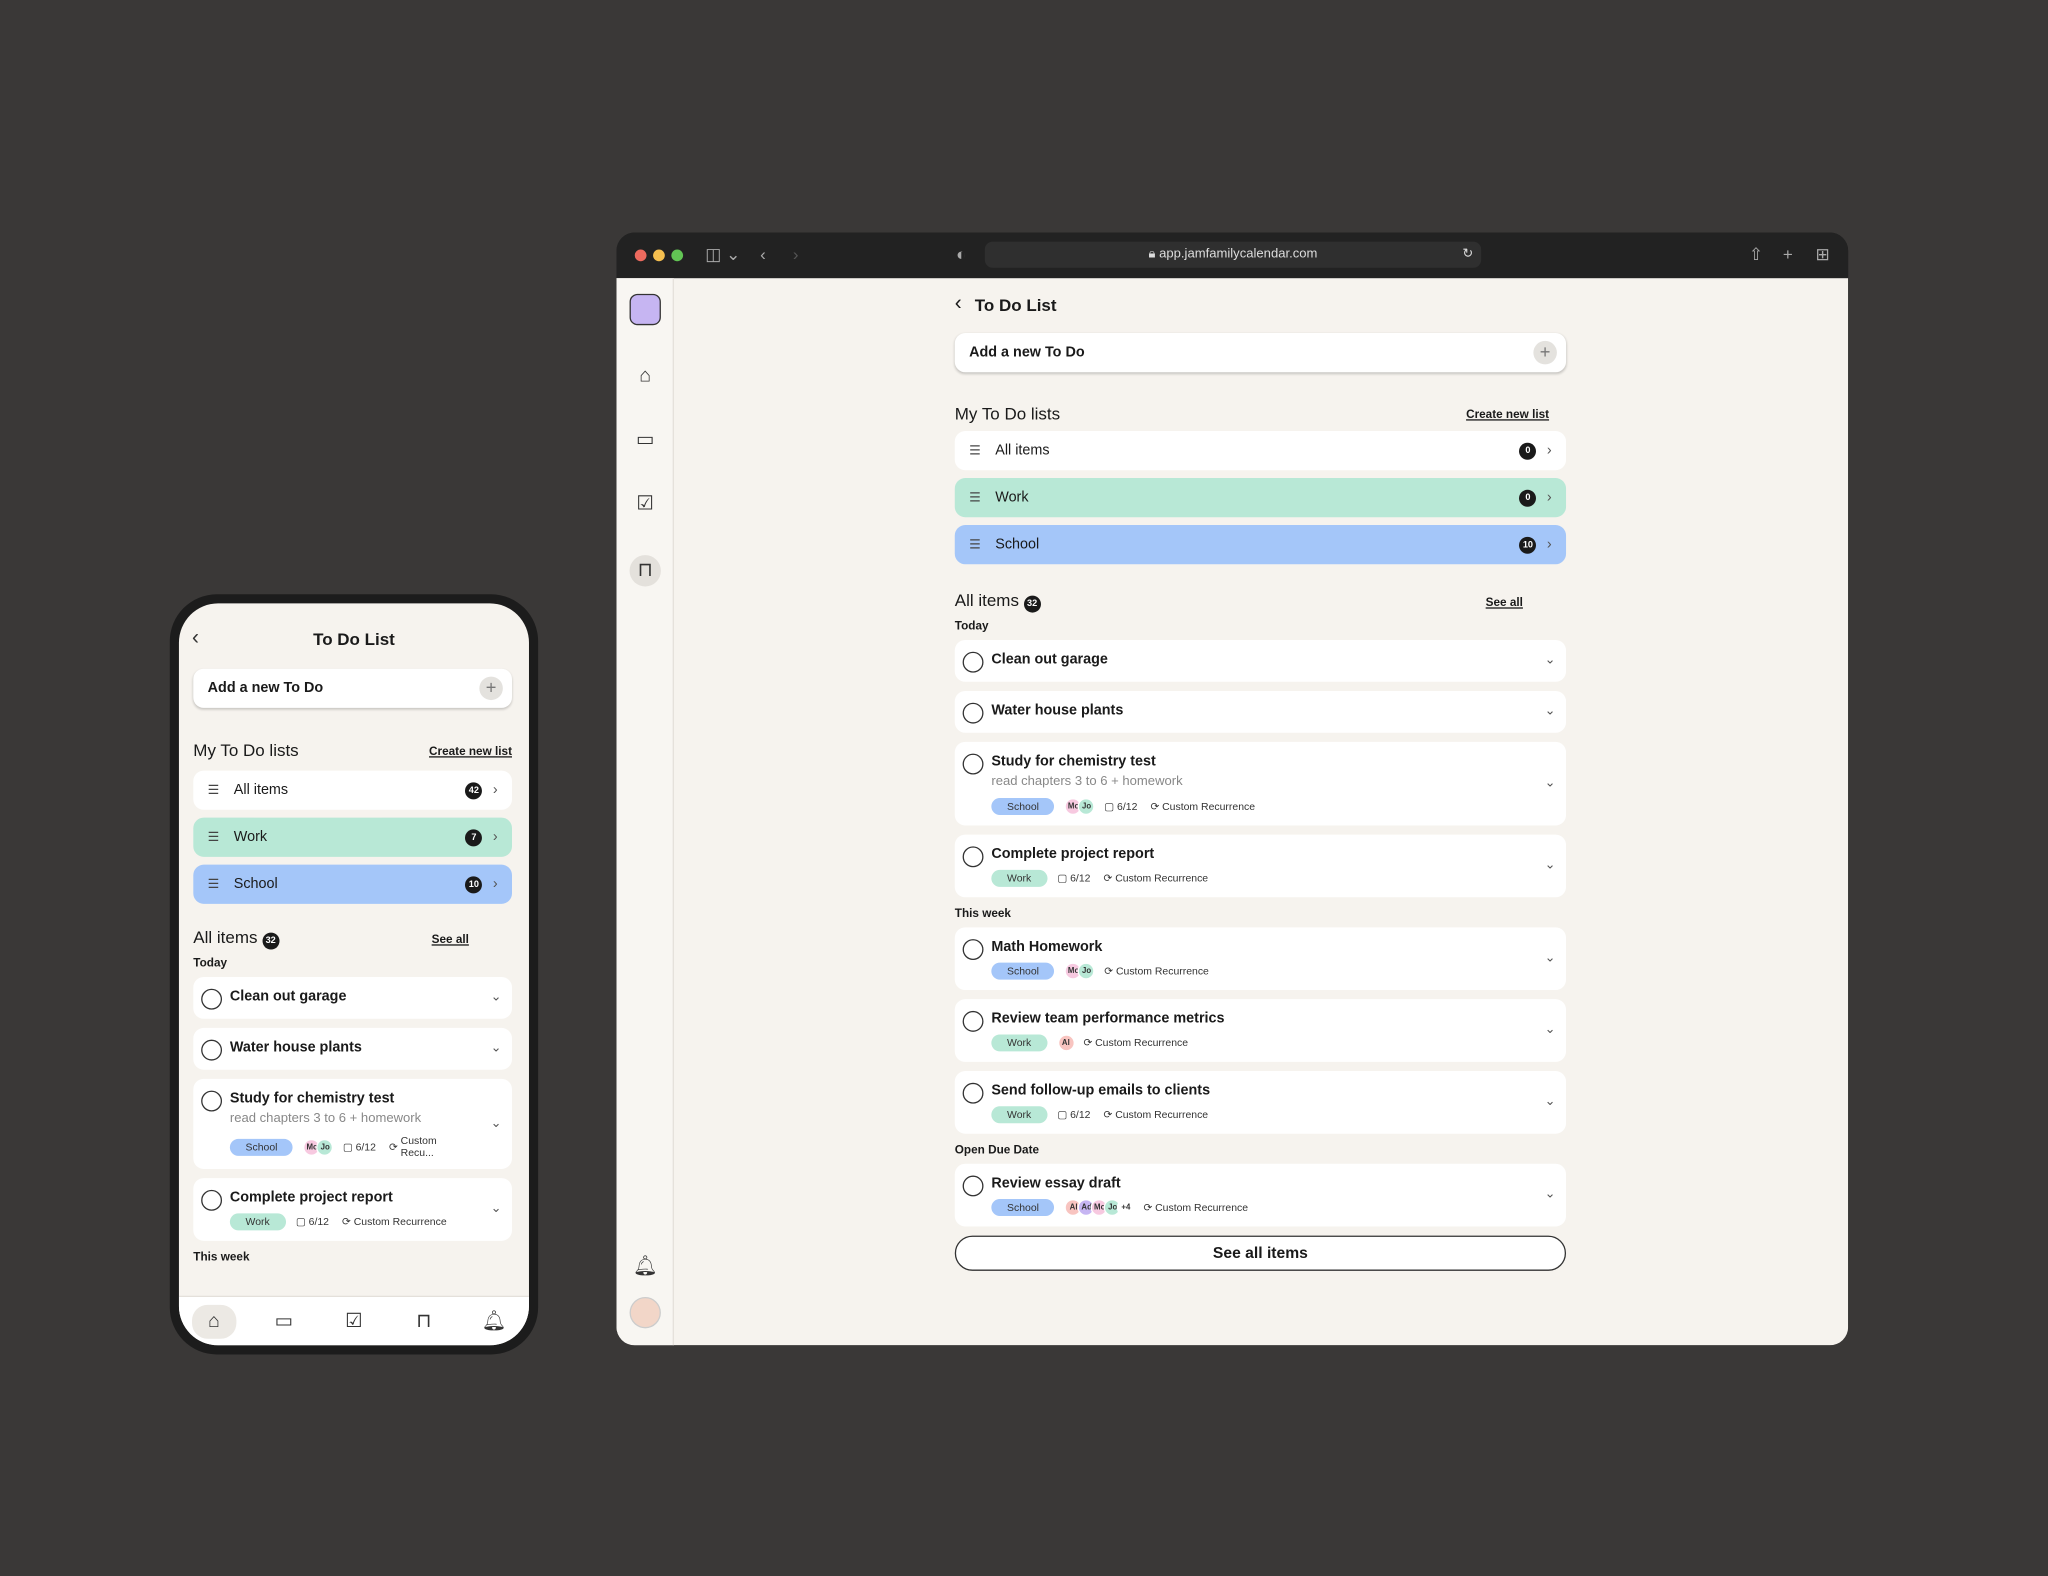 The width and height of the screenshot is (2048, 1576). What do you see at coordinates (1823, 254) in the screenshot?
I see `tabs-overview-icon: ⊞` at bounding box center [1823, 254].